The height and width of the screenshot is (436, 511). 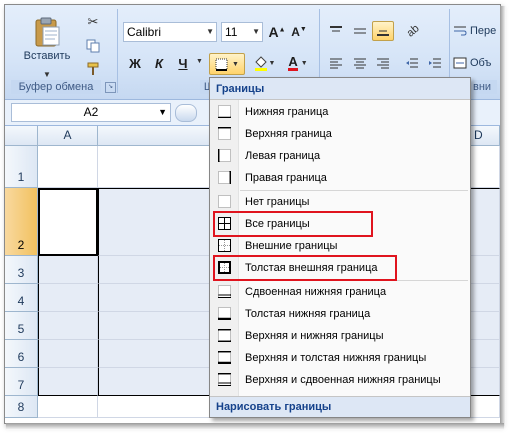 What do you see at coordinates (47, 74) in the screenshot?
I see `paste-dropdown-arrow: ▼` at bounding box center [47, 74].